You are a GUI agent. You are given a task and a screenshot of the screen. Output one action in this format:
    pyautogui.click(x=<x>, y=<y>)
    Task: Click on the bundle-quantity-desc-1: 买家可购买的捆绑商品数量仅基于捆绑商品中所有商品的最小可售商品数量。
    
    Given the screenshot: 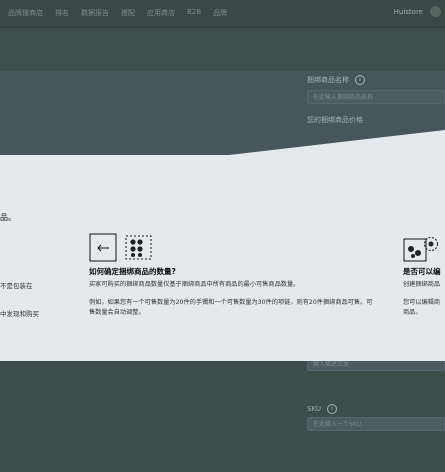 What is the action you would take?
    pyautogui.click(x=194, y=284)
    